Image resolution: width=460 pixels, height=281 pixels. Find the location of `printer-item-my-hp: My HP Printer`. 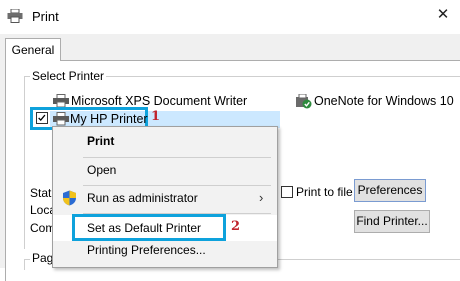

printer-item-my-hp: My HP Printer is located at coordinates (109, 119).